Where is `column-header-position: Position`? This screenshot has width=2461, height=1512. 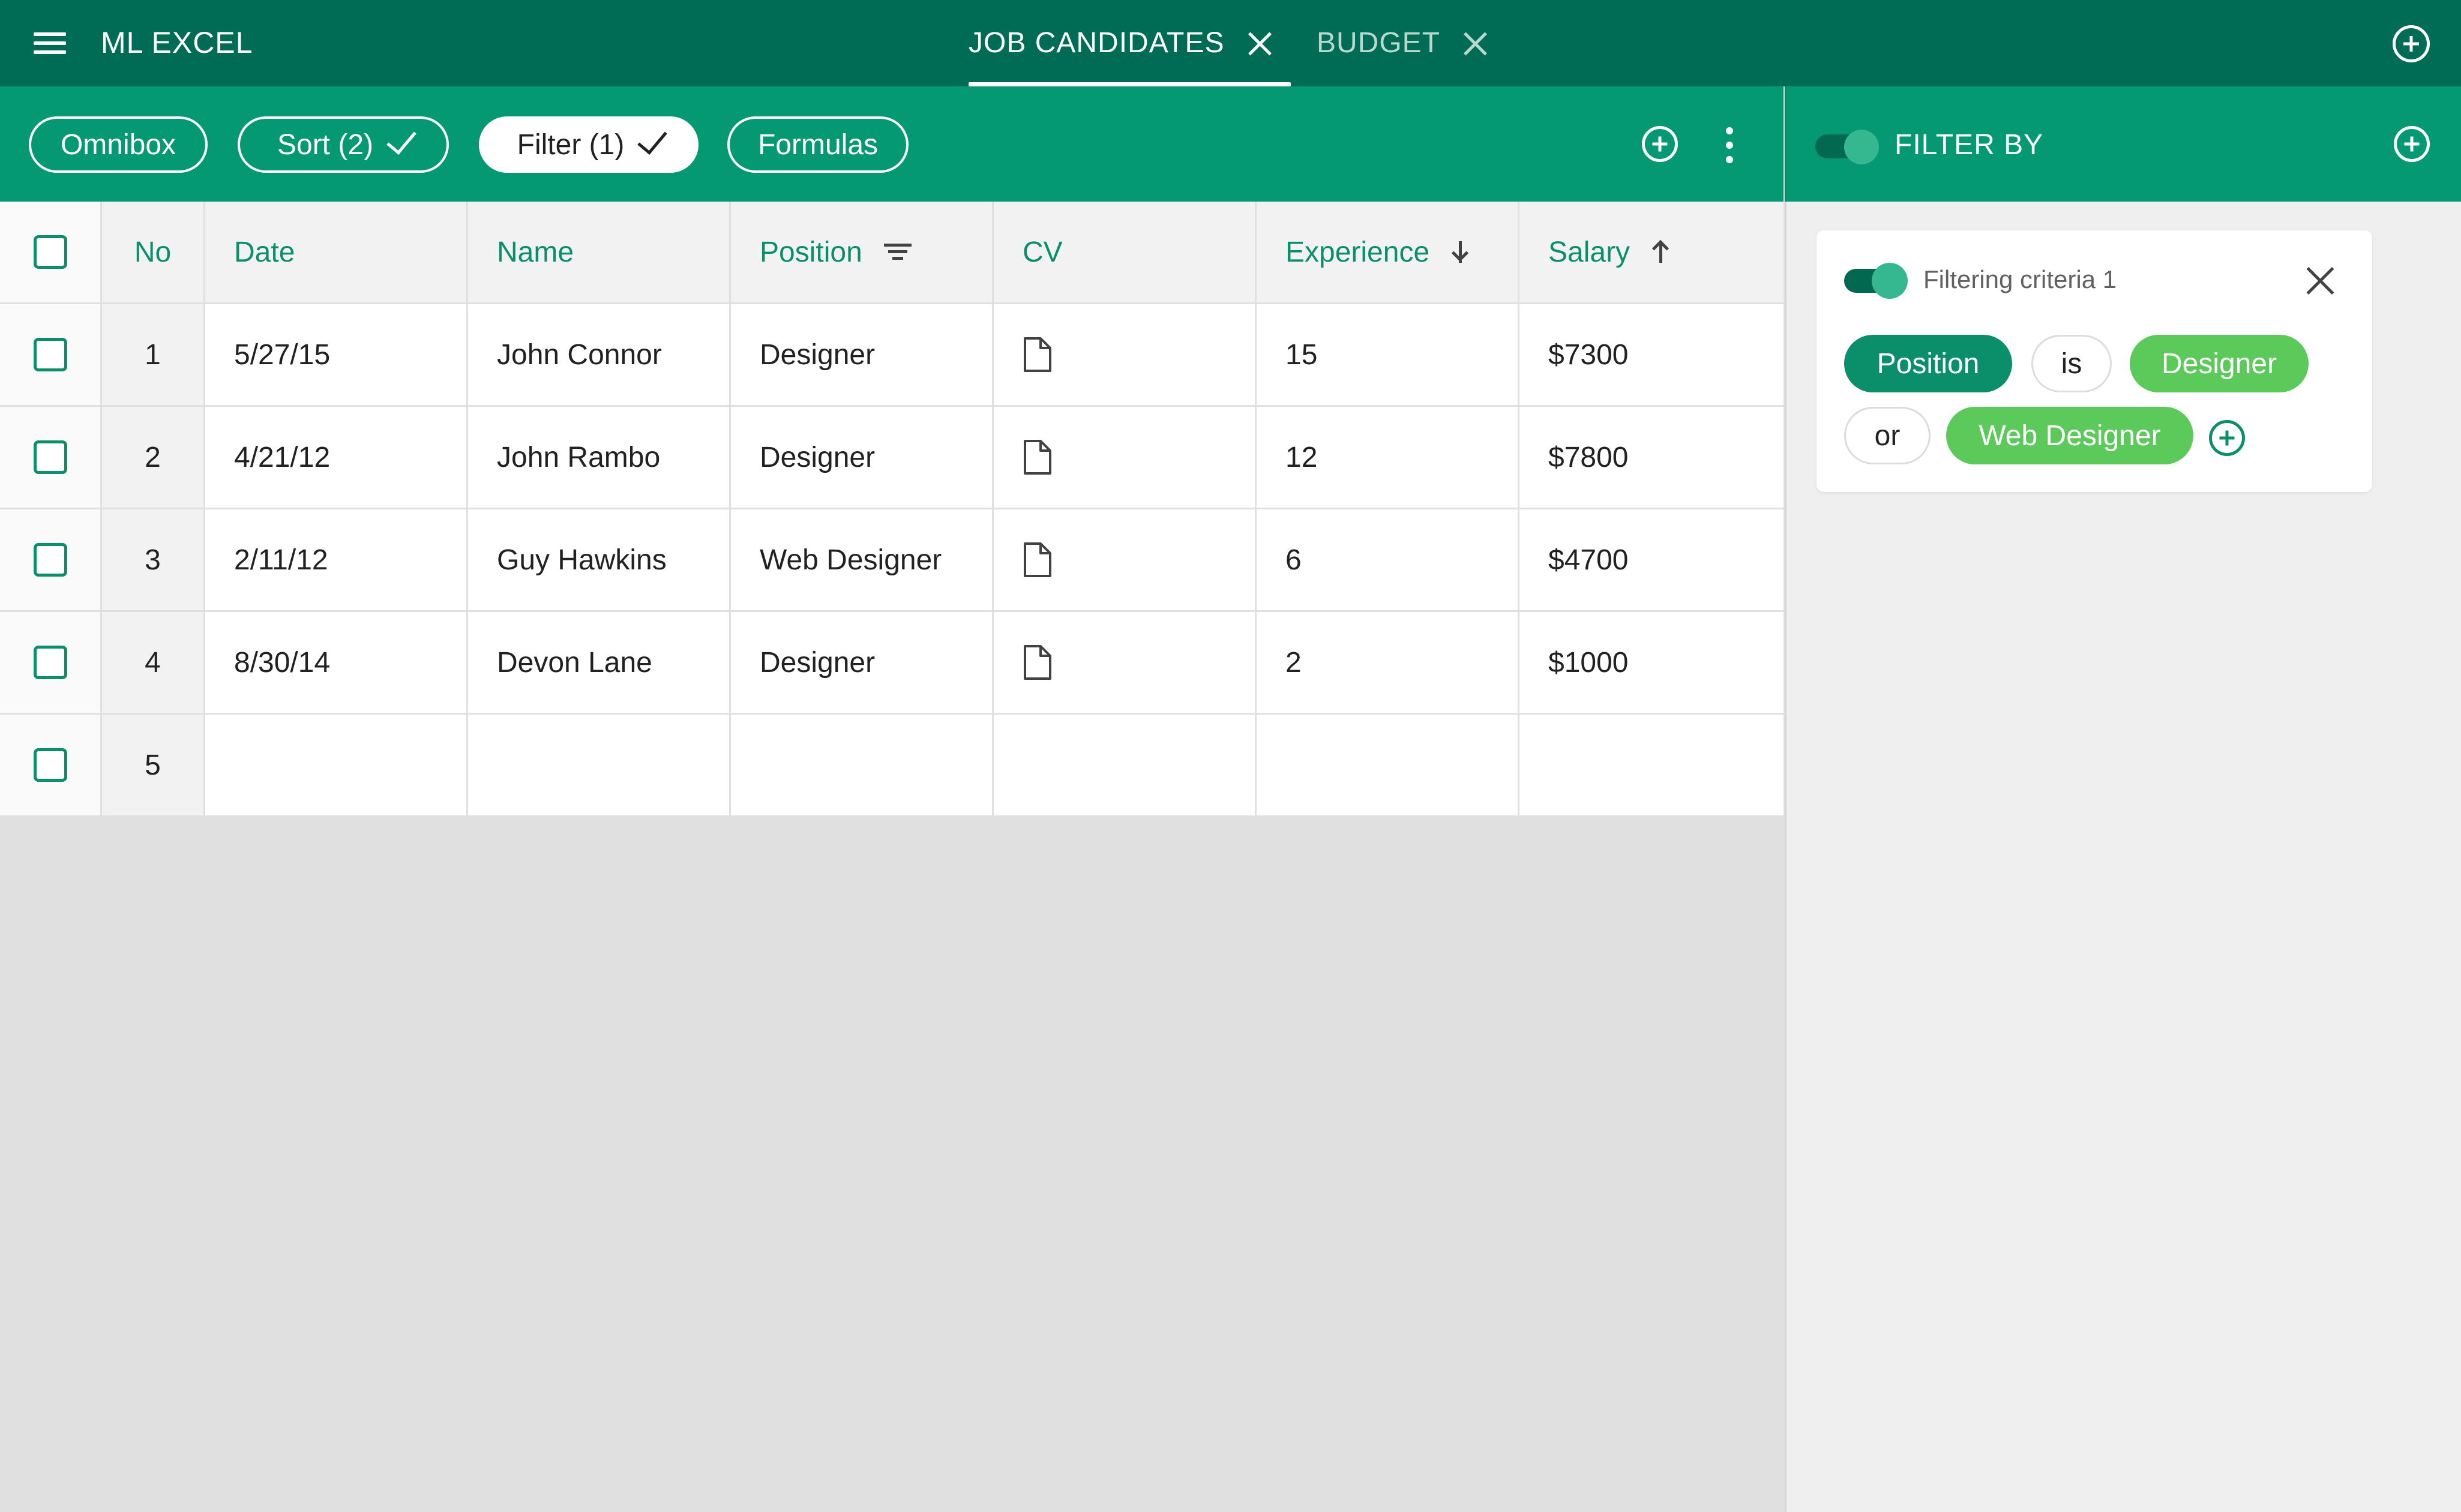
column-header-position: Position is located at coordinates (862, 252).